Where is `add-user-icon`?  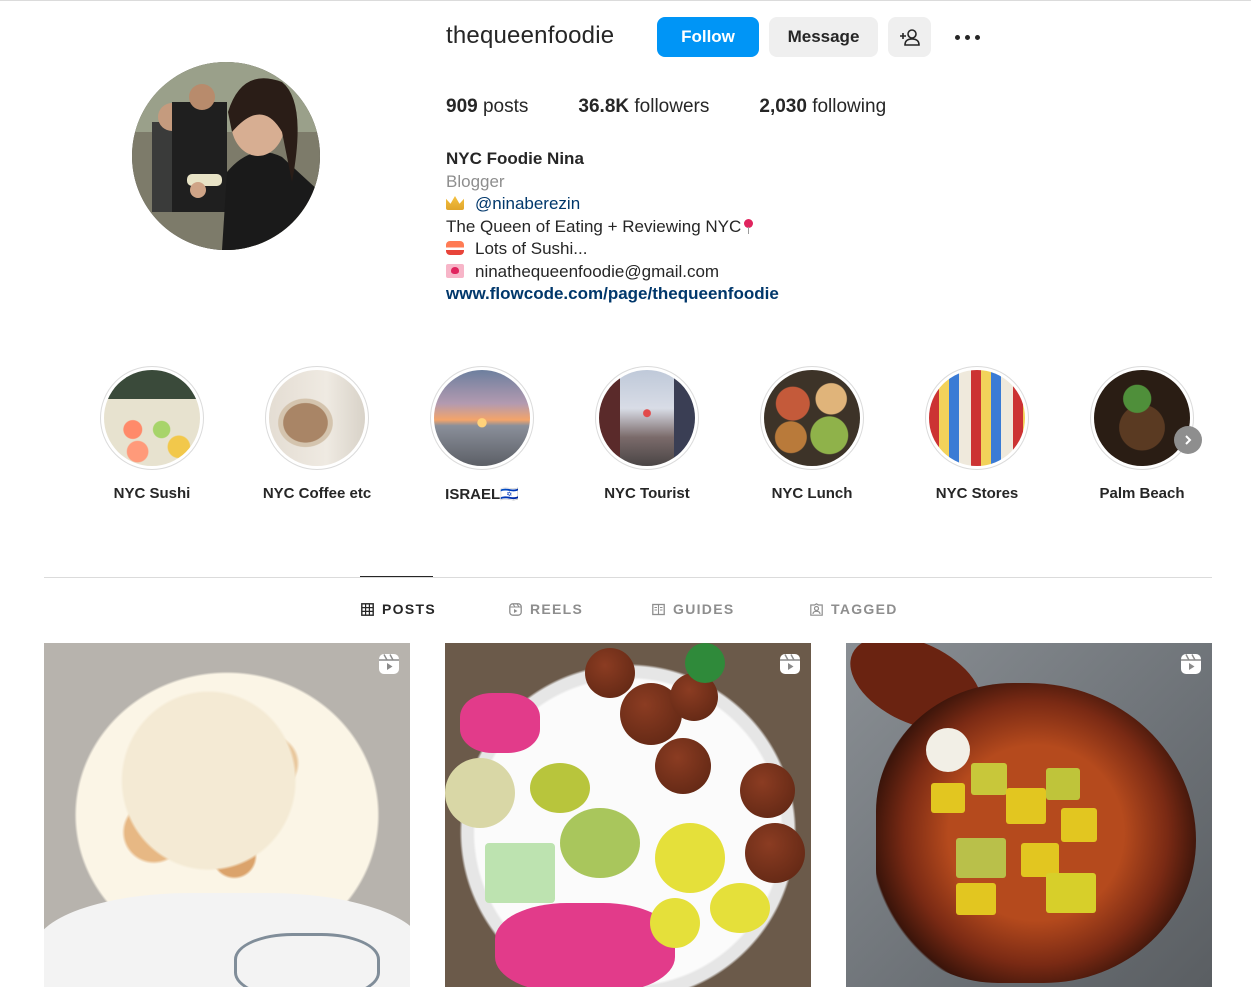
add-user-icon is located at coordinates (909, 37).